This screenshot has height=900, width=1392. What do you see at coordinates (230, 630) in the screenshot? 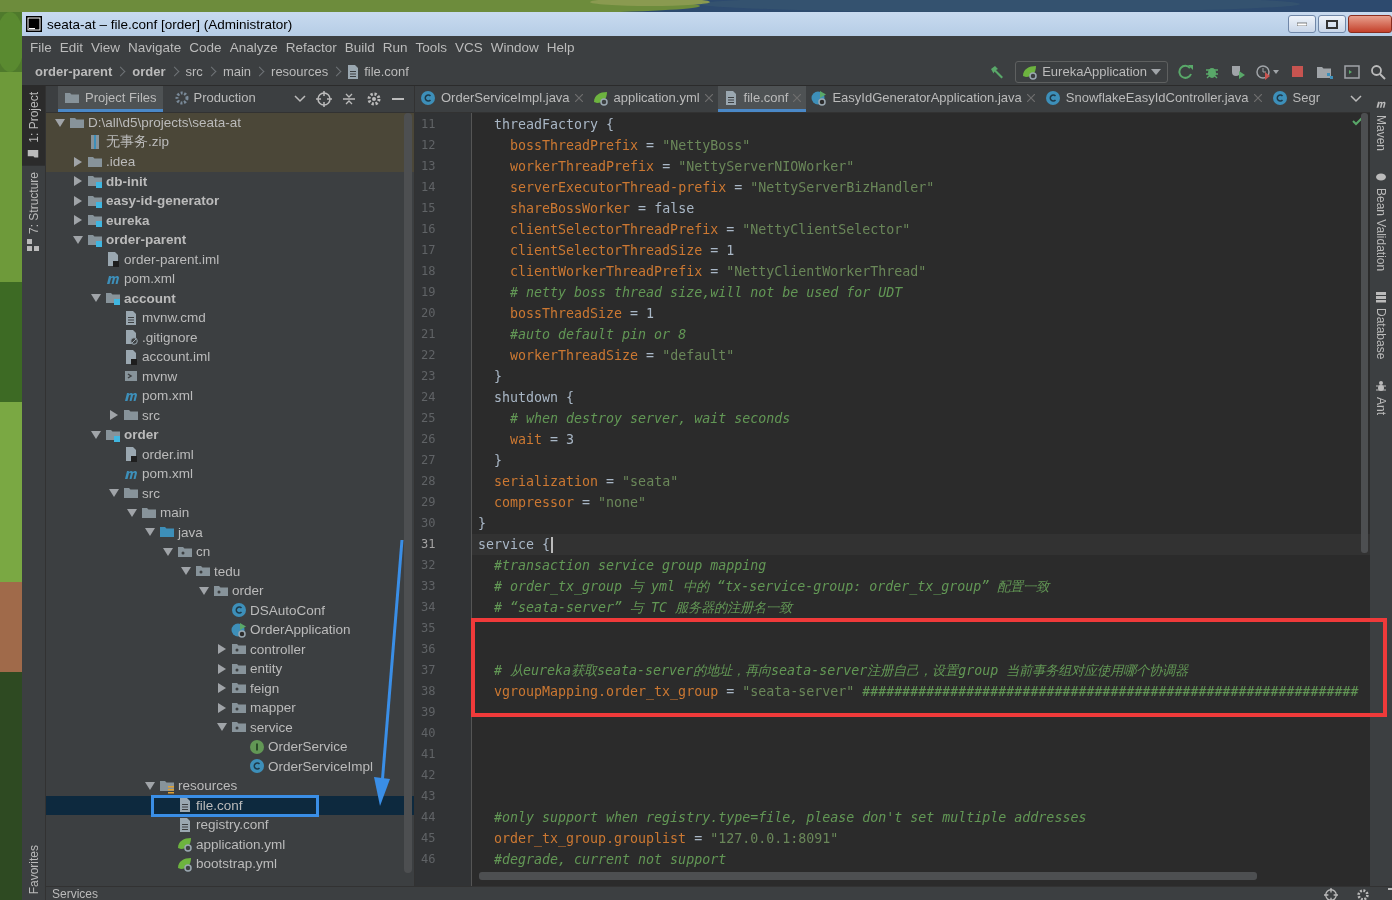
I see `tree-item: OrderApplication` at bounding box center [230, 630].